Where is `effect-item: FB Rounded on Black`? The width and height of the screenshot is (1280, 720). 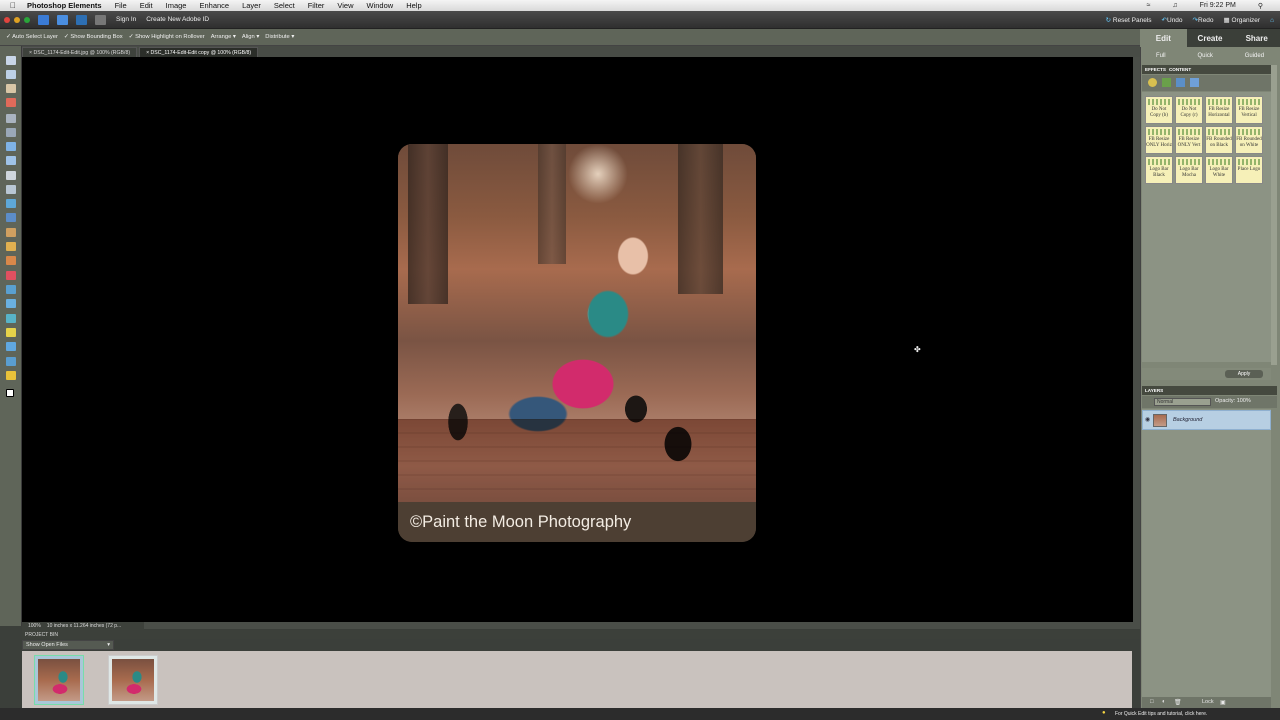 effect-item: FB Rounded on Black is located at coordinates (1219, 140).